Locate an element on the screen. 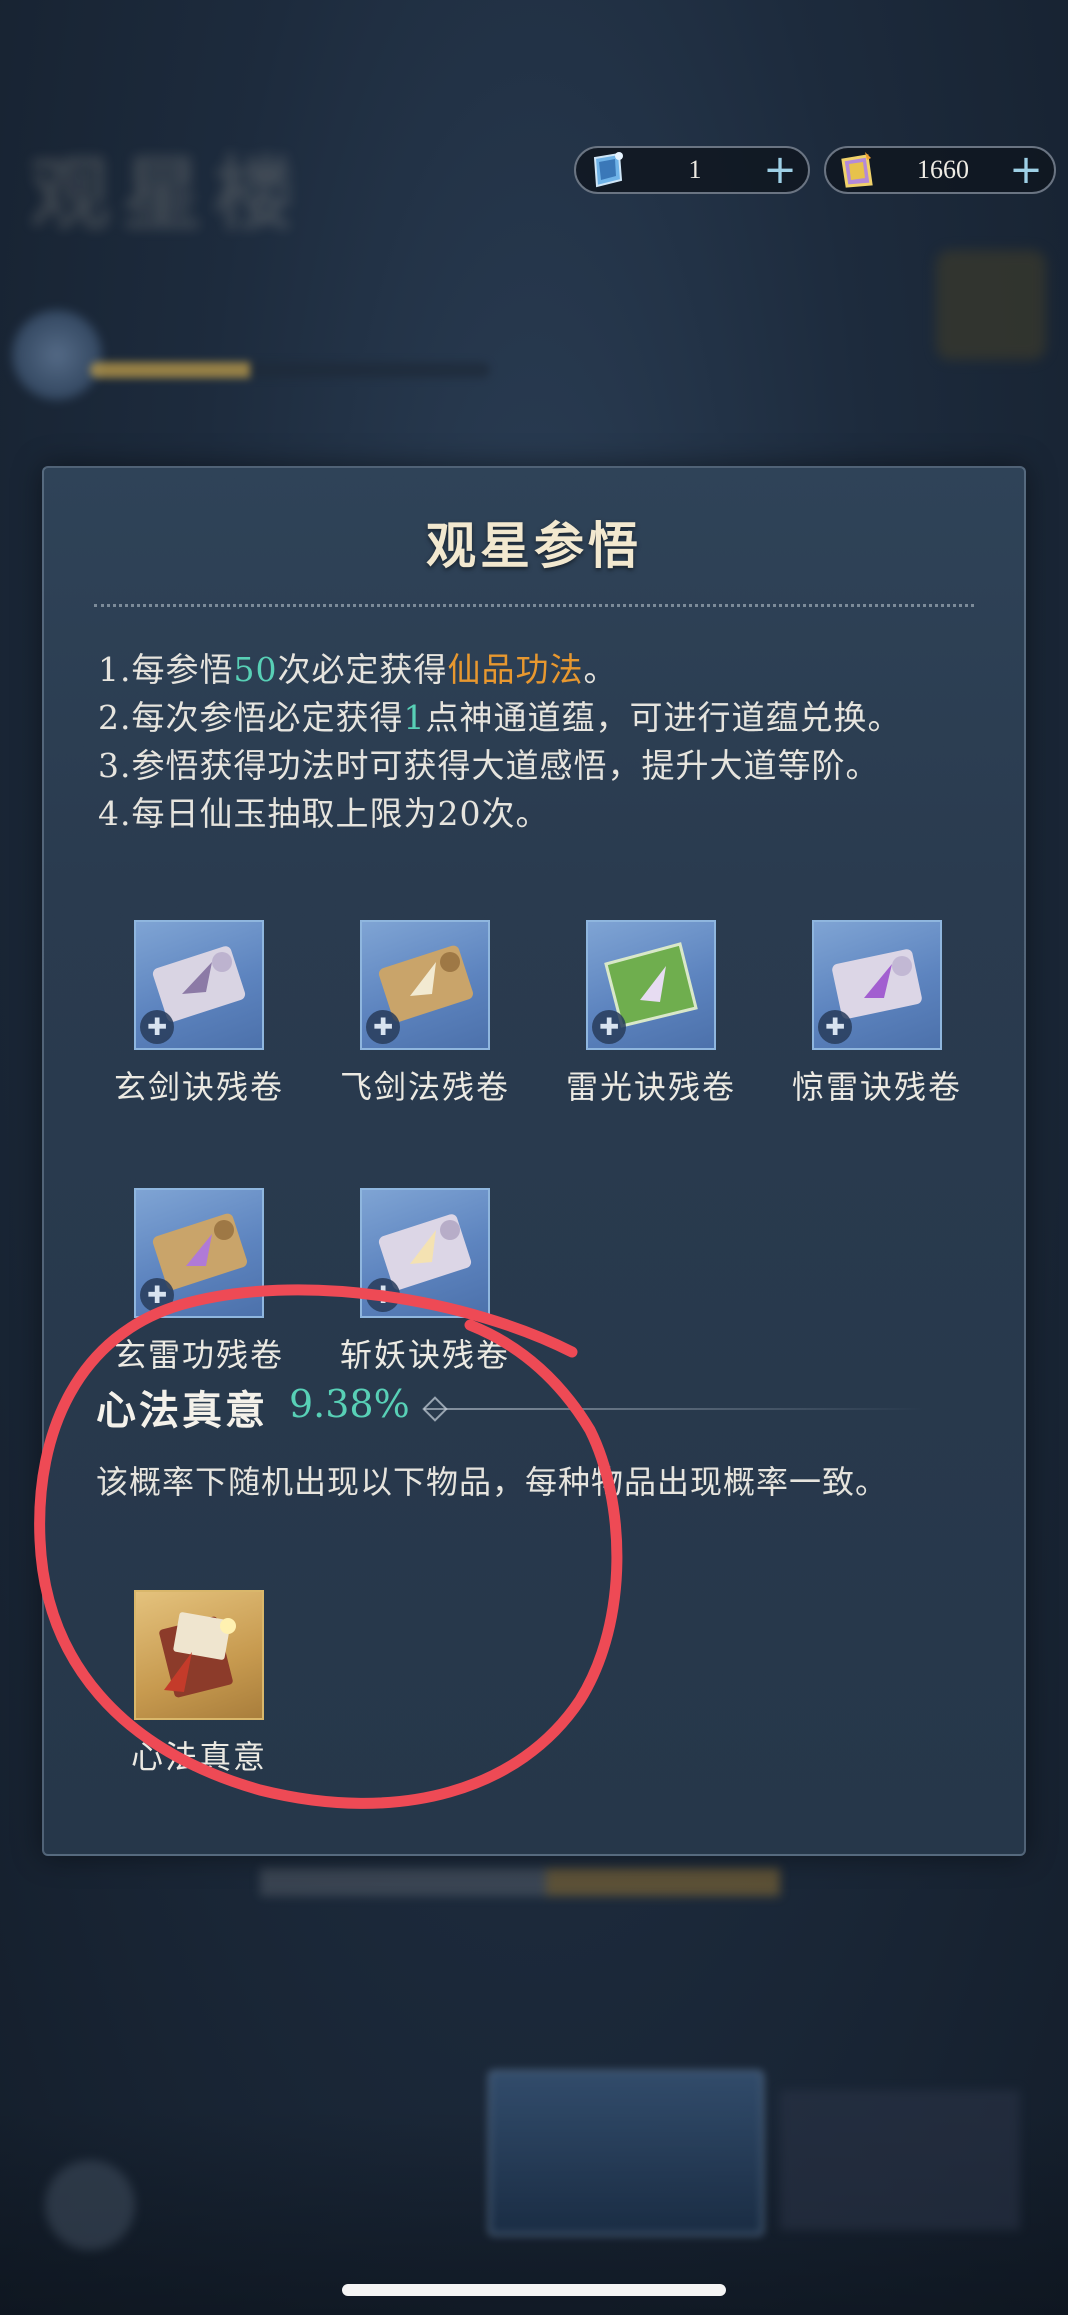 The image size is (1068, 2315). jade-counter: 1660 + is located at coordinates (940, 170).